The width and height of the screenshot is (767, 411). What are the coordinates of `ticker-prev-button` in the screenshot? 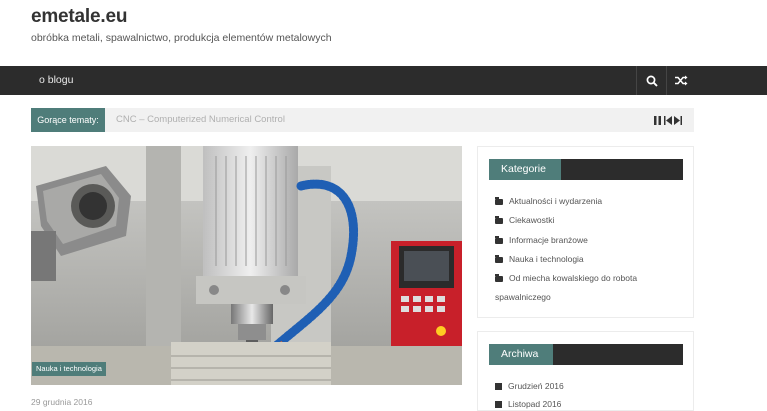 It's located at (668, 120).